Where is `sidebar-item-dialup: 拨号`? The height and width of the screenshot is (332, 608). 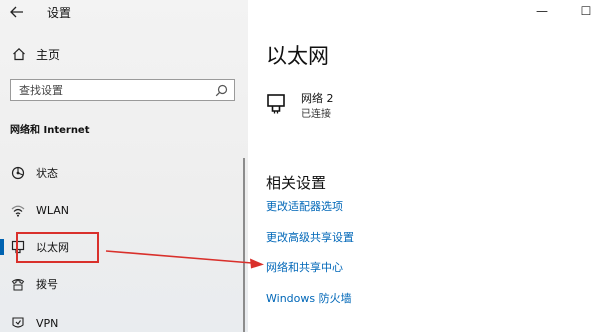 sidebar-item-dialup: 拨号 is located at coordinates (122, 284).